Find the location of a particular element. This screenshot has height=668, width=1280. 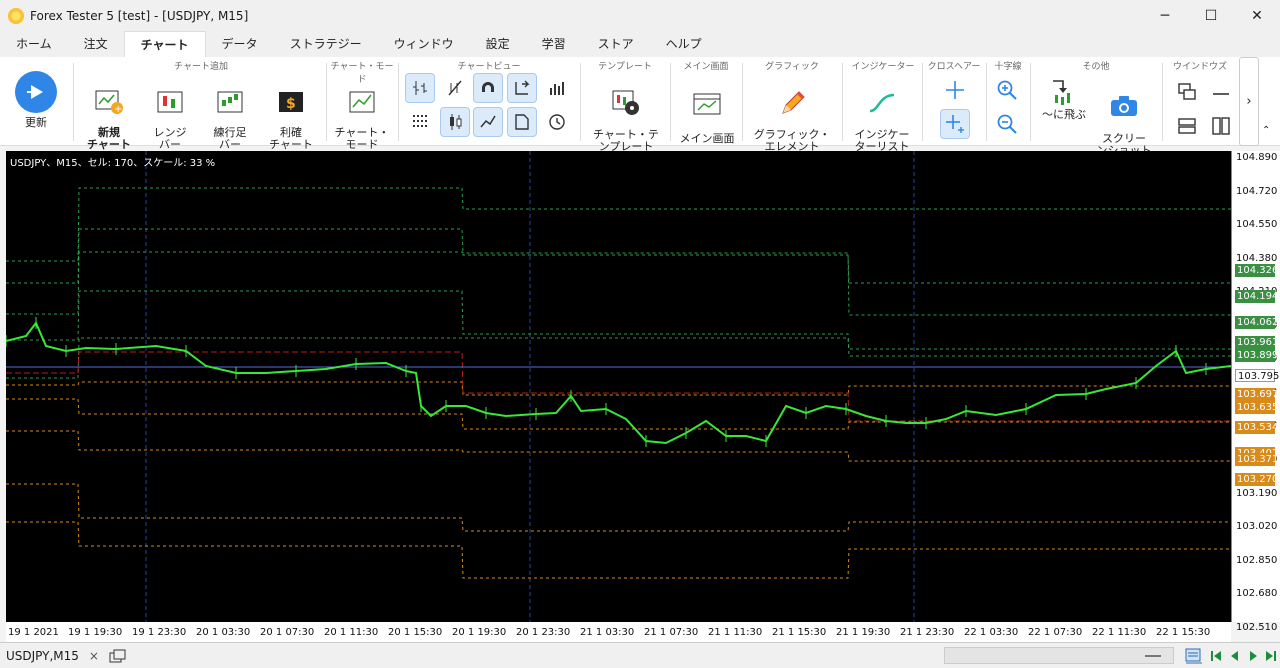

line-chart-icon is located at coordinates (488, 122).